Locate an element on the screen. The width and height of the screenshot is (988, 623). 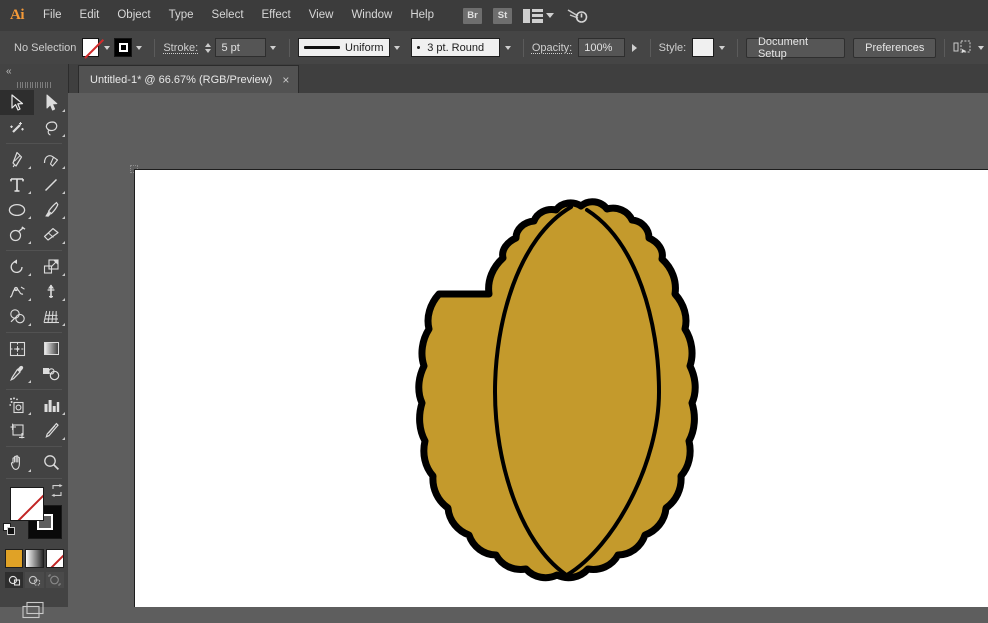
type-tool is located at coordinates (17, 184).